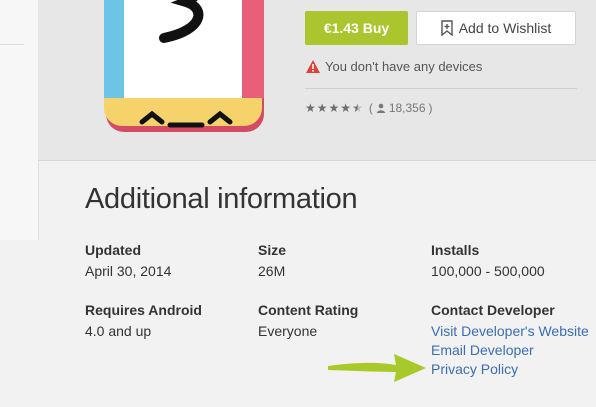 This screenshot has height=407, width=596. Describe the element at coordinates (441, 88) in the screenshot. I see `divider` at that location.